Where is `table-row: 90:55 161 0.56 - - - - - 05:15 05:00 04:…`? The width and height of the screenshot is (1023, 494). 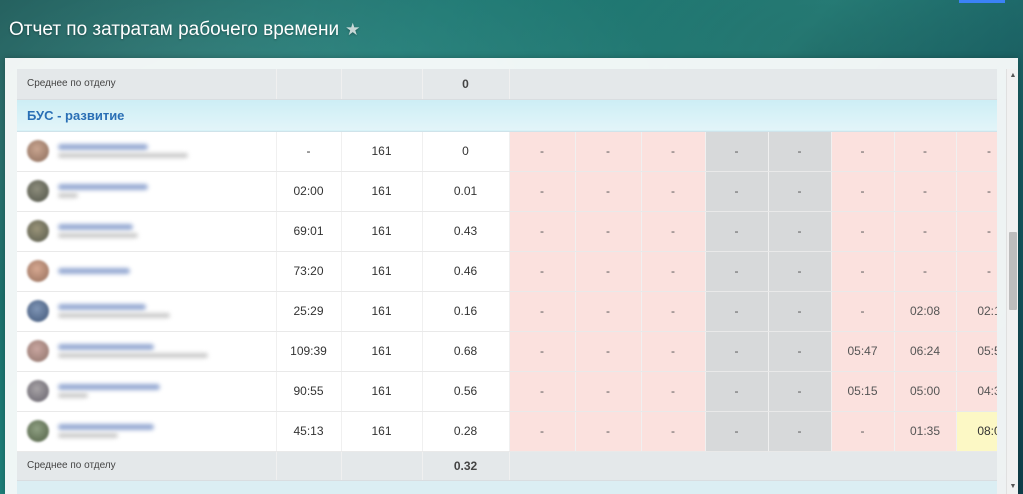
table-row: 90:55 161 0.56 - - - - - 05:15 05:00 04:… is located at coordinates (507, 391).